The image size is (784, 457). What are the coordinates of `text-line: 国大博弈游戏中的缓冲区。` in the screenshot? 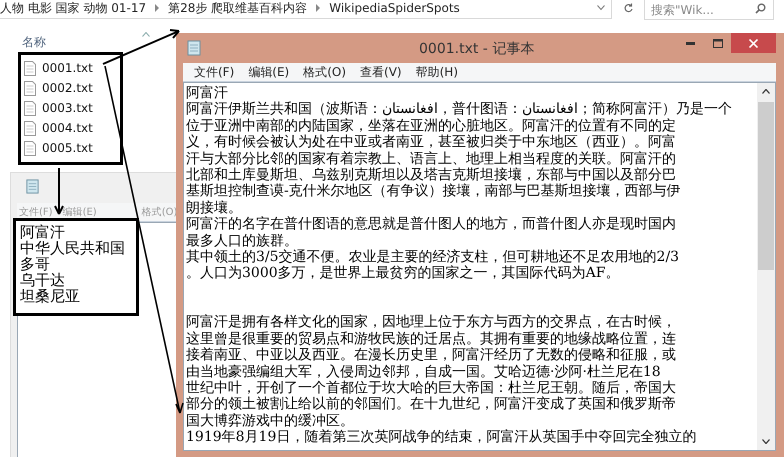 It's located at (270, 420).